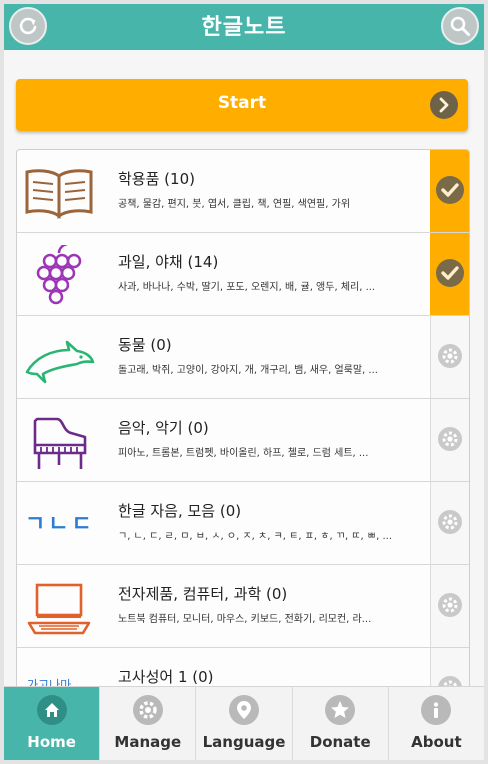  What do you see at coordinates (60, 443) in the screenshot?
I see `piano-icon` at bounding box center [60, 443].